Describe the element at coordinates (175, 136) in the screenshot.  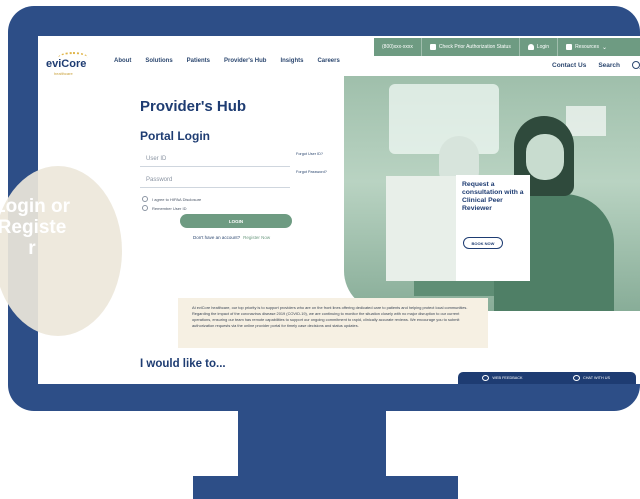
I see `portal-login-title: Portal Login` at that location.